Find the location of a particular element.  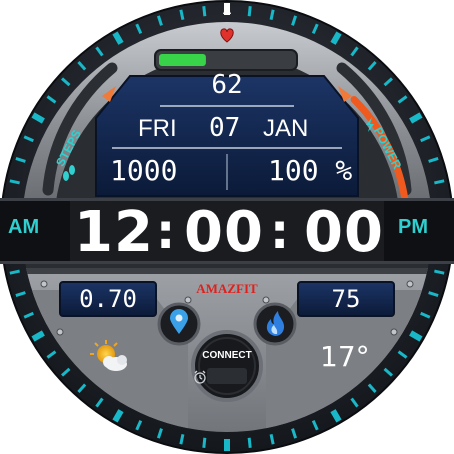

distance-value: 0.70 is located at coordinates (108, 299).